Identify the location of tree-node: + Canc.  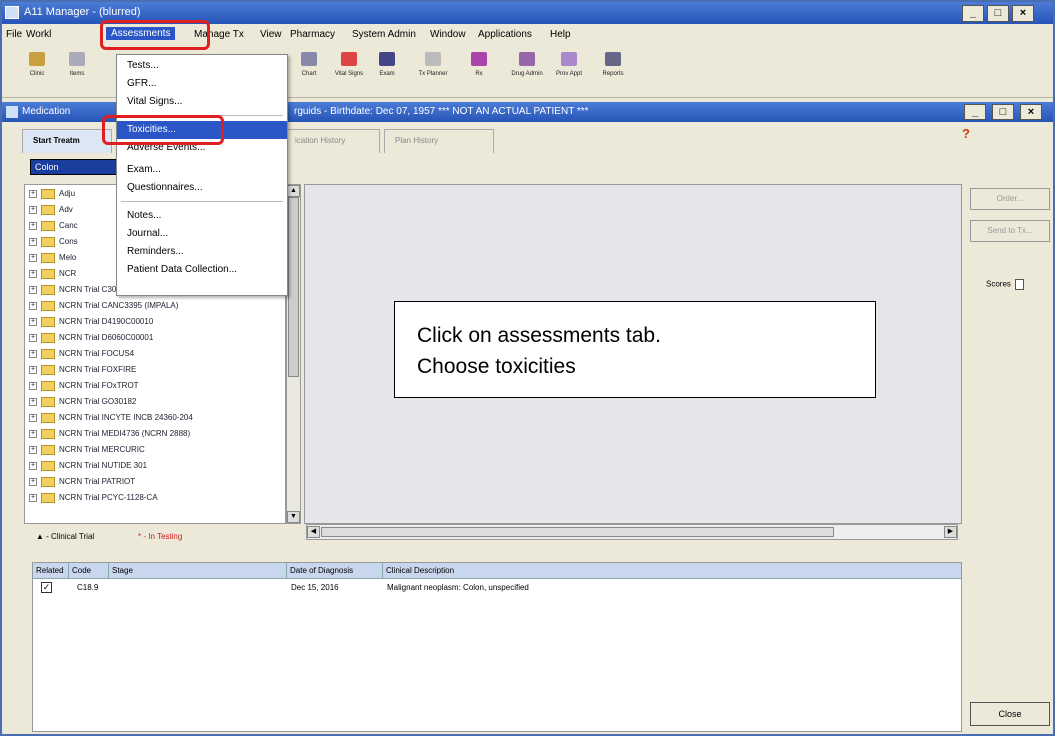
(53, 228).